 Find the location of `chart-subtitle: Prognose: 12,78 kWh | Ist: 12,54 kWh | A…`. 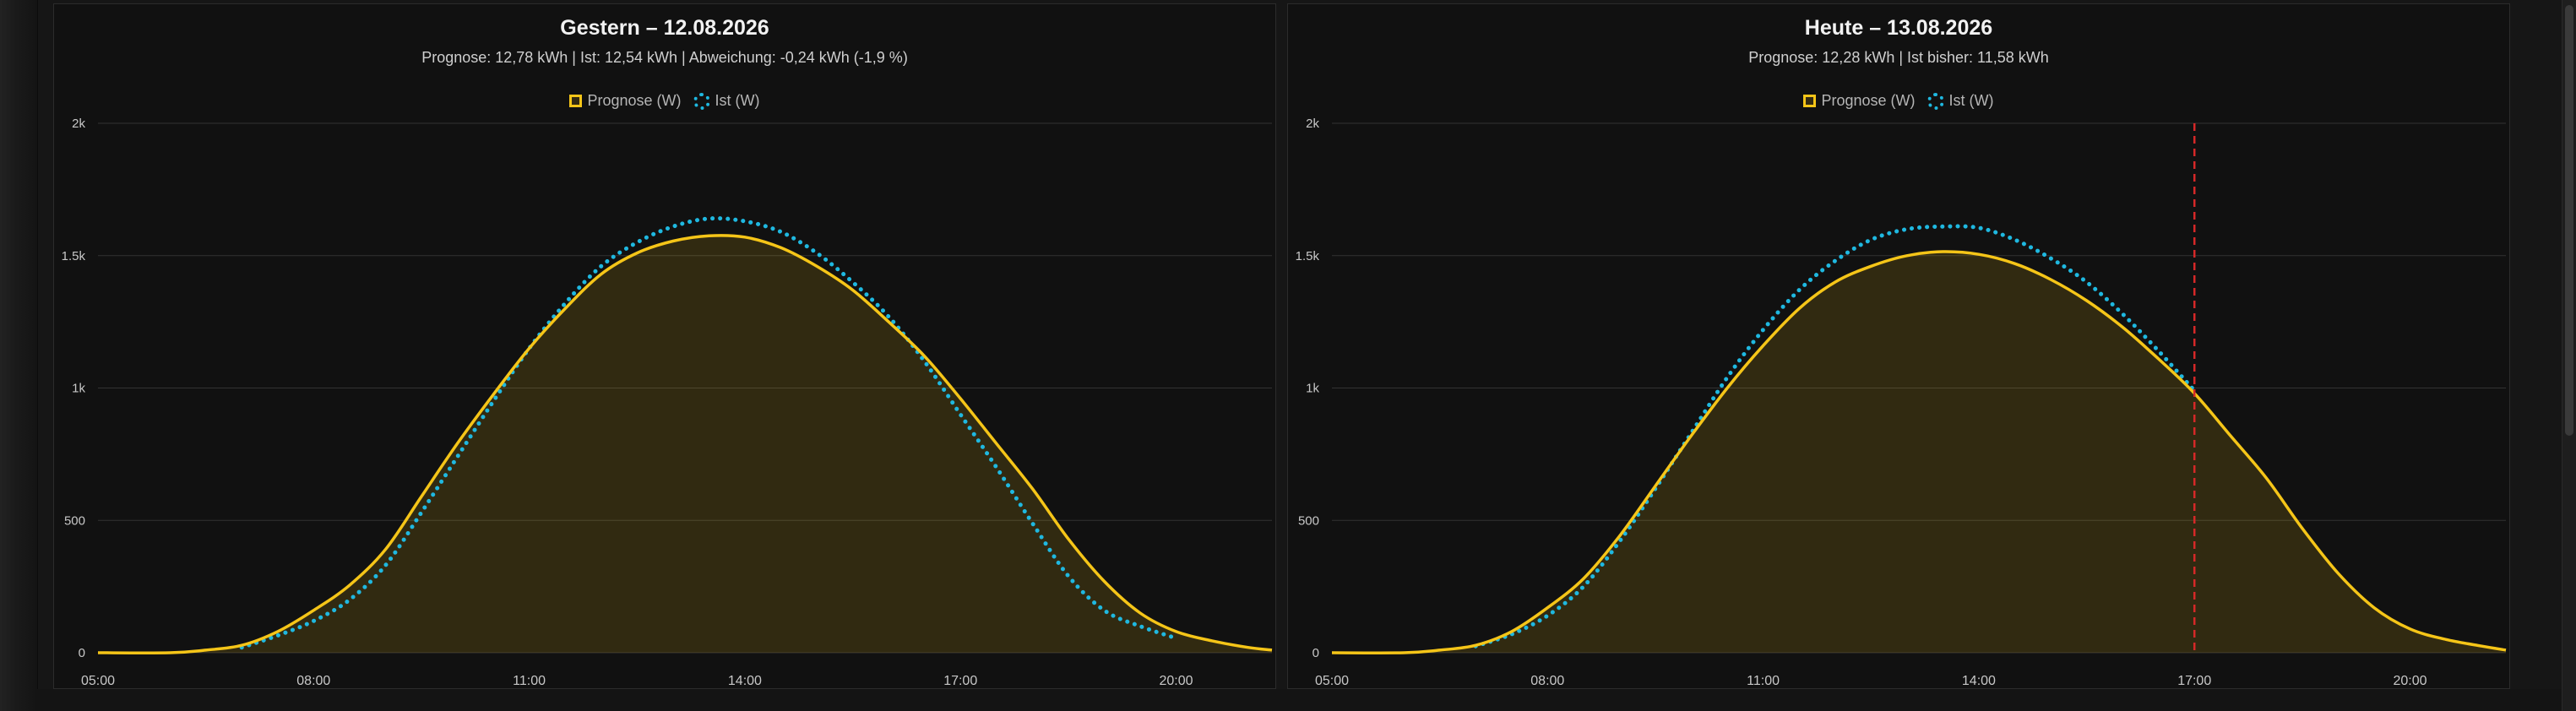

chart-subtitle: Prognose: 12,78 kWh | Ist: 12,54 kWh | A… is located at coordinates (664, 57).